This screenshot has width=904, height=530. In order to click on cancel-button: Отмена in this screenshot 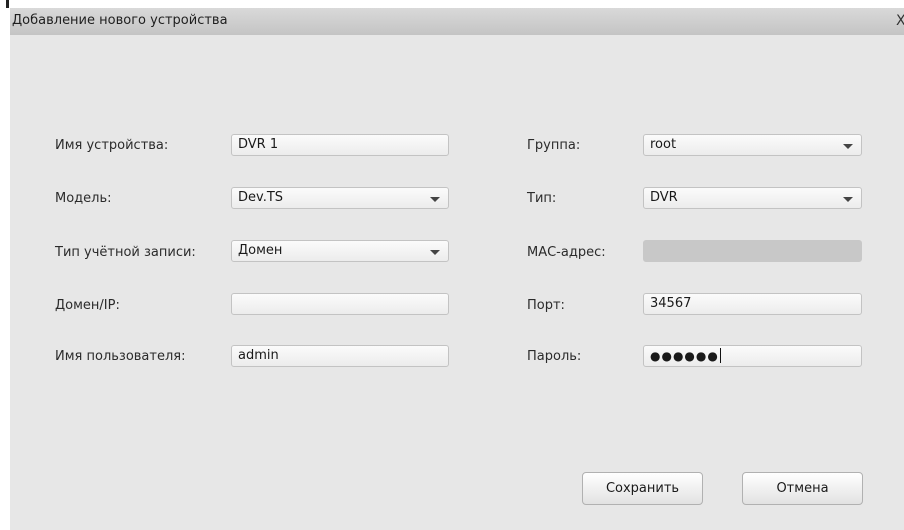, I will do `click(802, 488)`.